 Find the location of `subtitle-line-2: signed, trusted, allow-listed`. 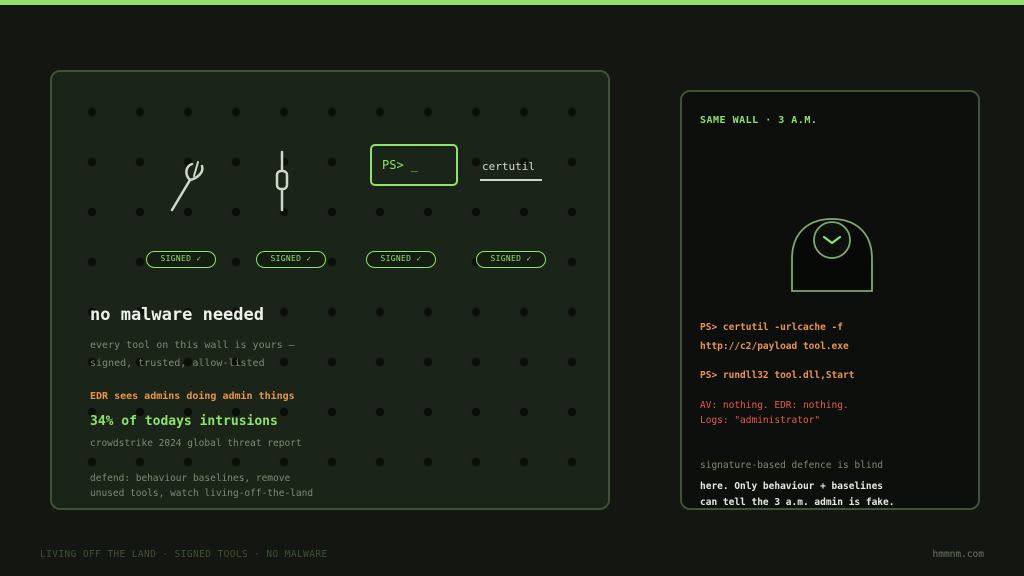

subtitle-line-2: signed, trusted, allow-listed is located at coordinates (177, 363).